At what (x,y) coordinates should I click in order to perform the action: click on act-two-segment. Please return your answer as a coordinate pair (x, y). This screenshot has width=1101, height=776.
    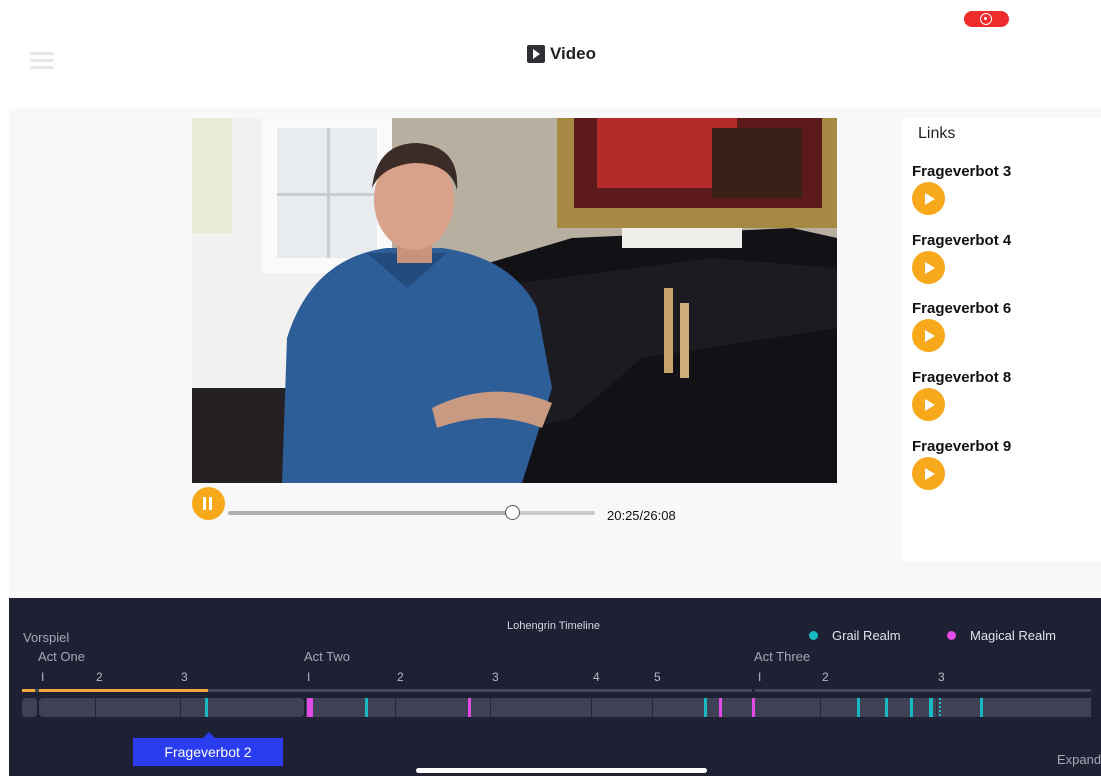
    Looking at the image, I should click on (529, 707).